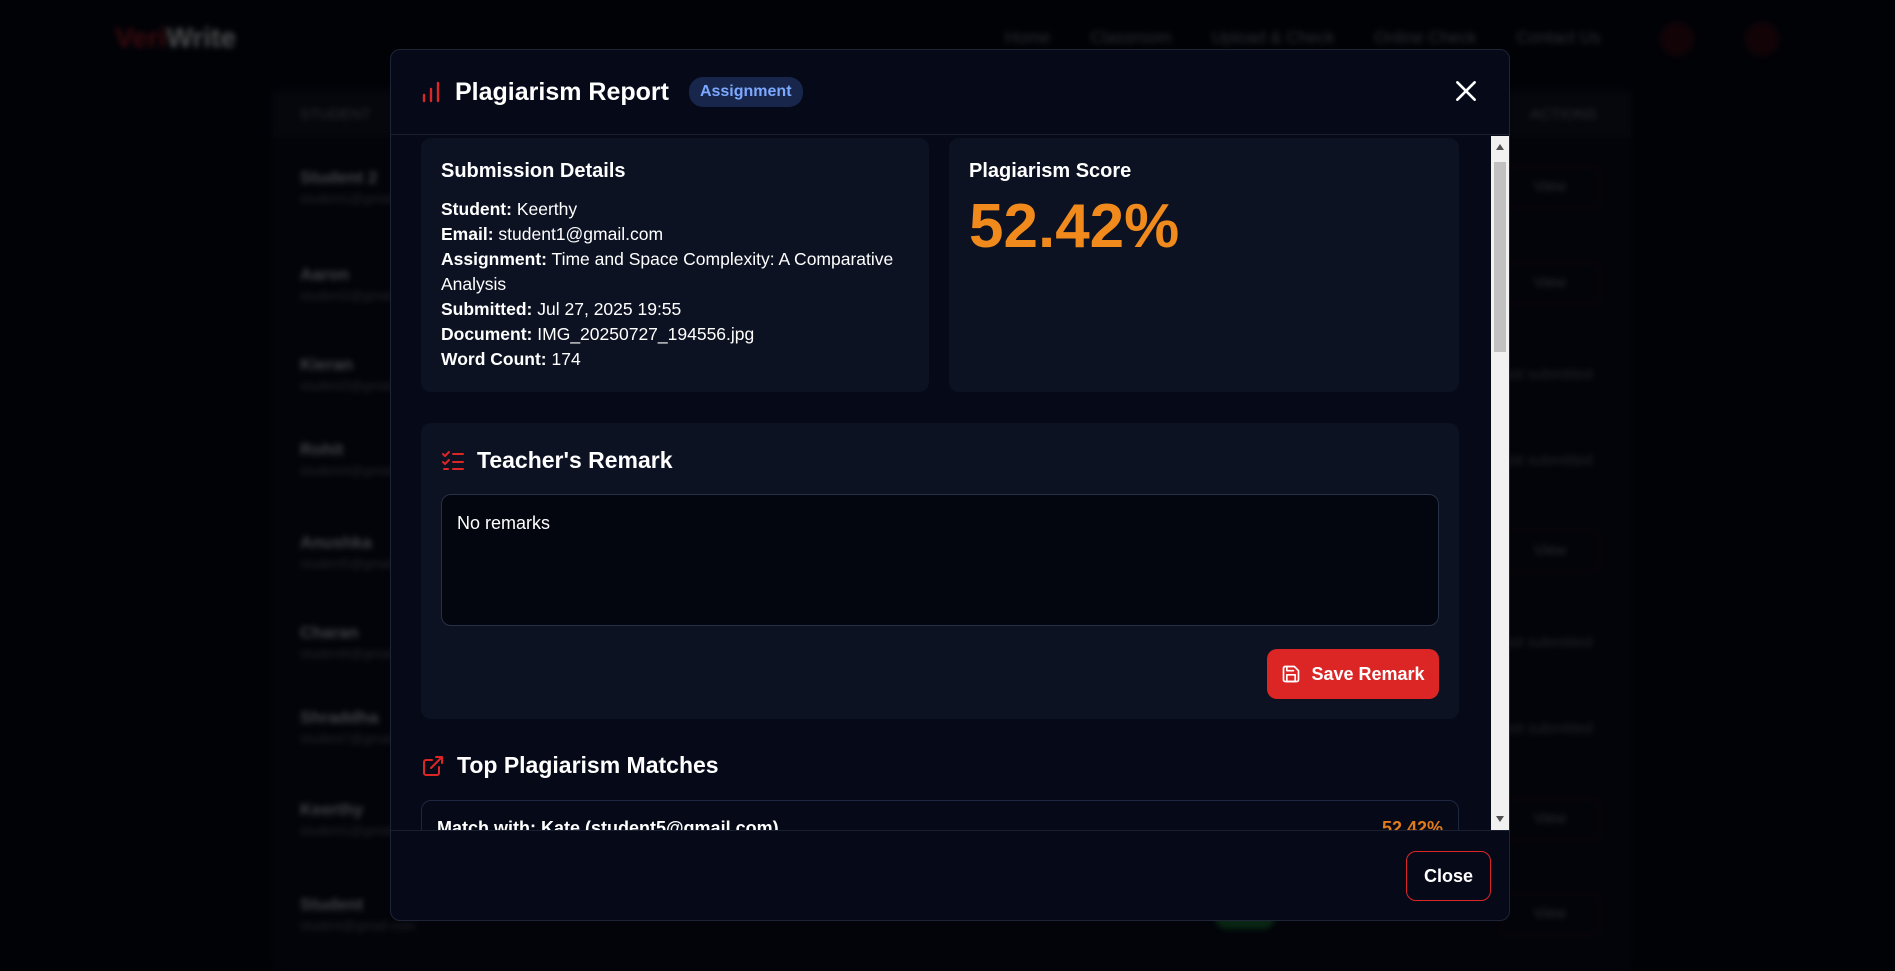 This screenshot has height=971, width=1895. I want to click on external-link-icon, so click(433, 765).